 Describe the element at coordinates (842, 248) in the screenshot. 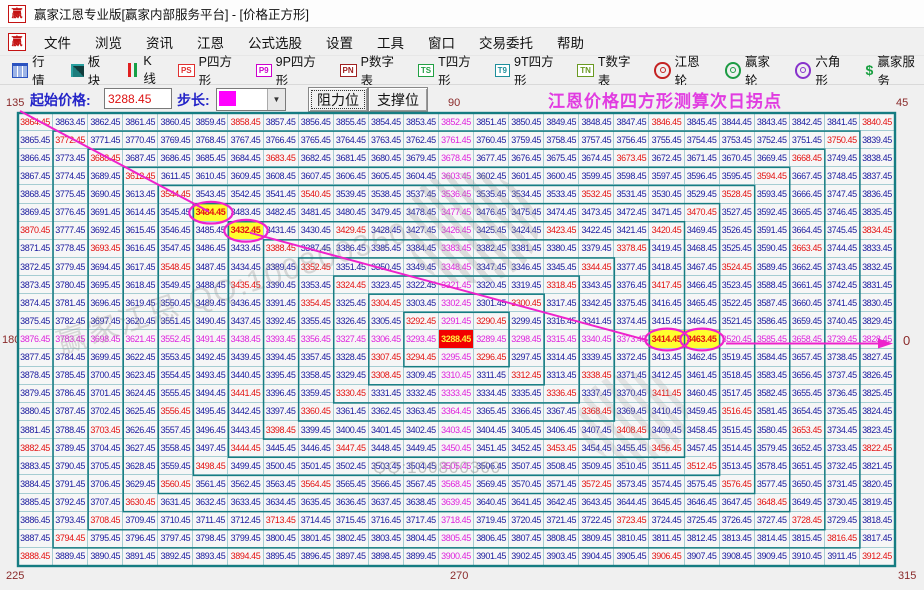

I see `grid-cell: 3744.45` at that location.